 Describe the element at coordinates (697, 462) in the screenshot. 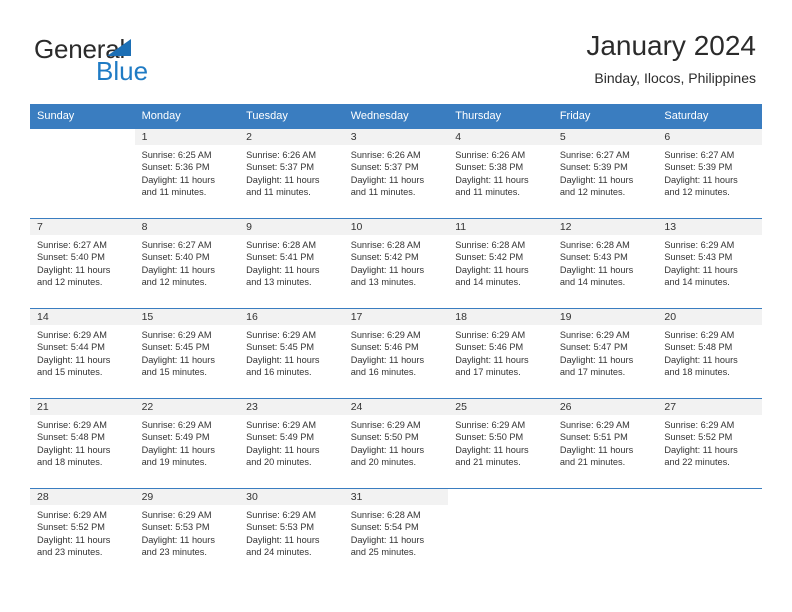

I see `daylight-text-line2: and 22 minutes.` at that location.